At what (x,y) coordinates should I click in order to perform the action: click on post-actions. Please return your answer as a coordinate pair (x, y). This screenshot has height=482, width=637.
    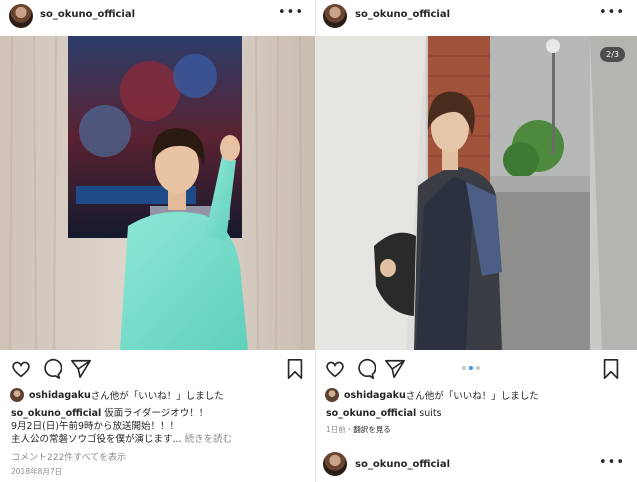
    Looking at the image, I should click on (158, 369).